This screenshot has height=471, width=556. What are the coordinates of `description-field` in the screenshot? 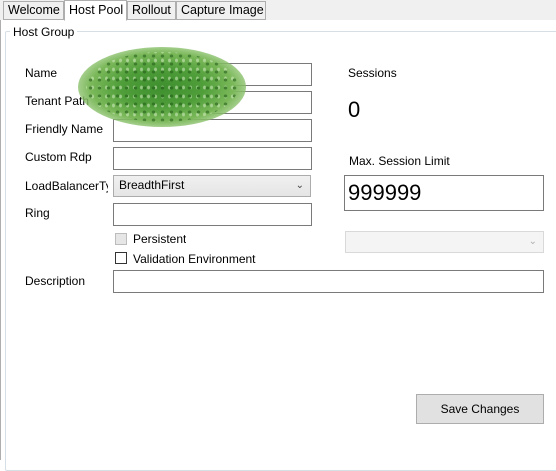 It's located at (328, 281).